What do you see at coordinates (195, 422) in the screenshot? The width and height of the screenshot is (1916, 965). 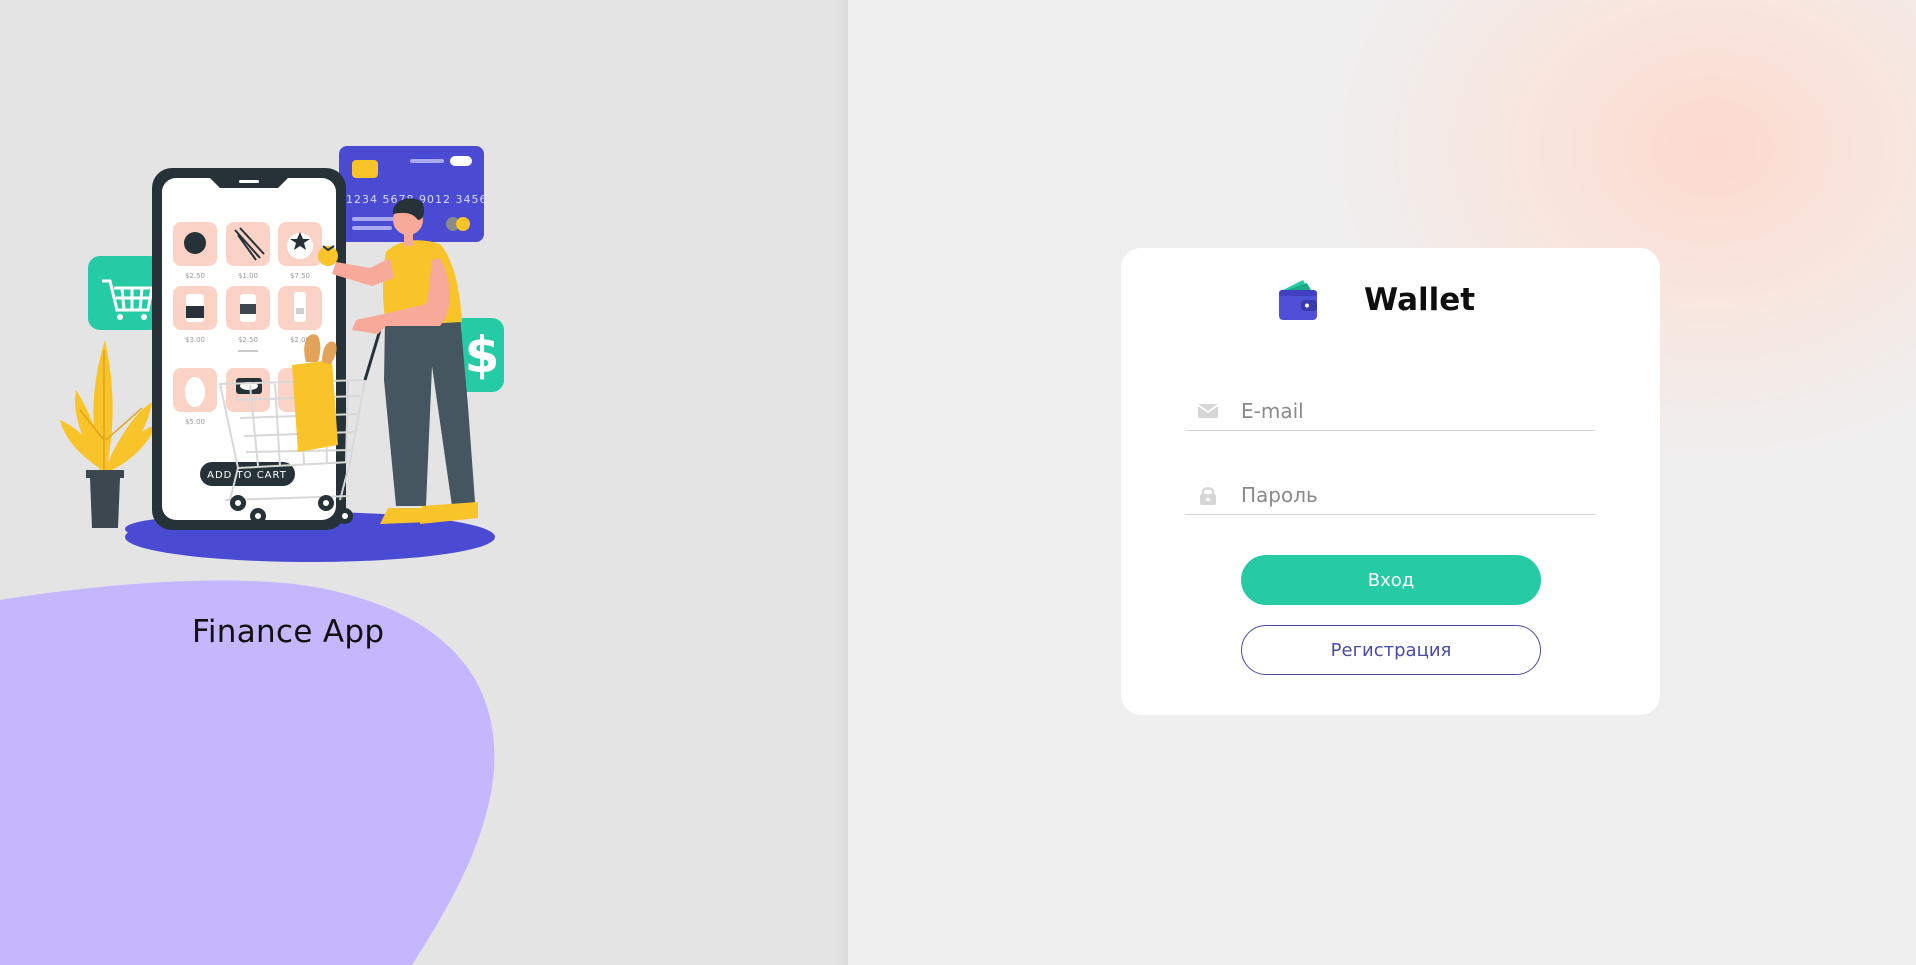 I see `price-7: $5.00` at bounding box center [195, 422].